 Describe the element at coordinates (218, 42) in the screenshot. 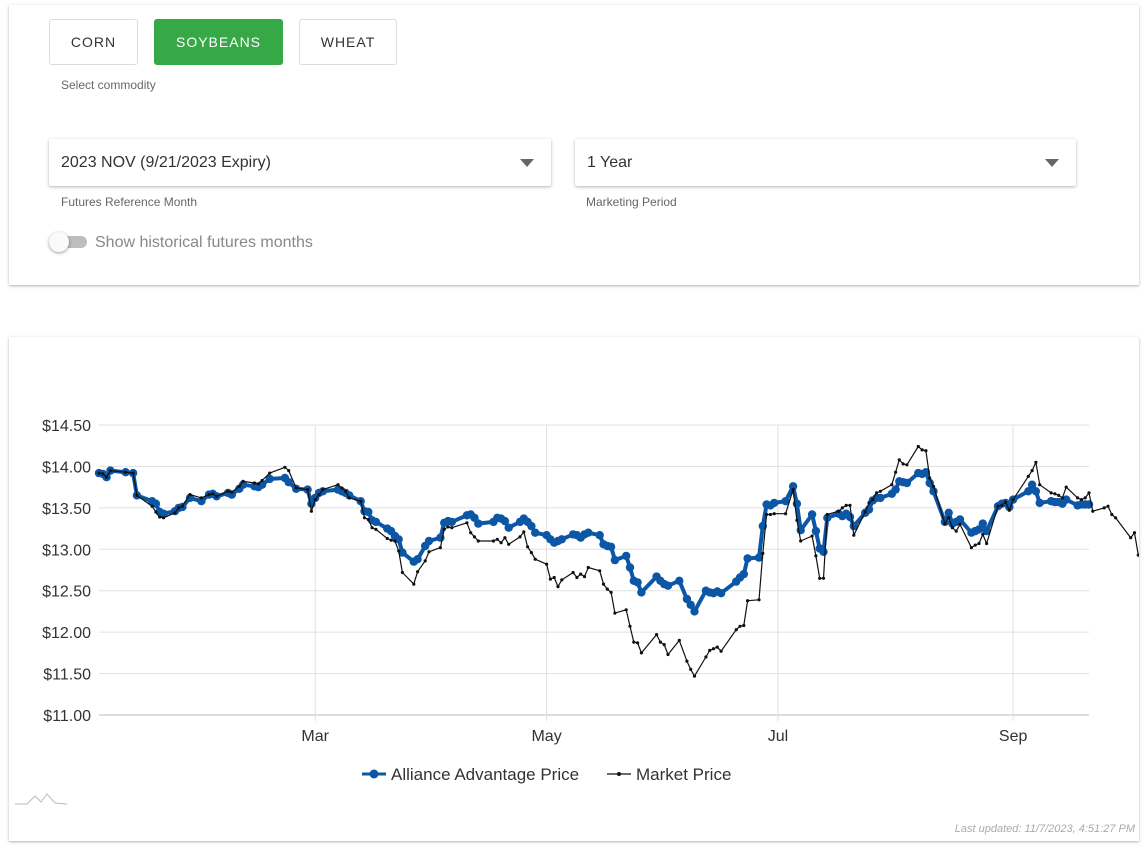

I see `soybeans-button: SOYBEANS` at that location.